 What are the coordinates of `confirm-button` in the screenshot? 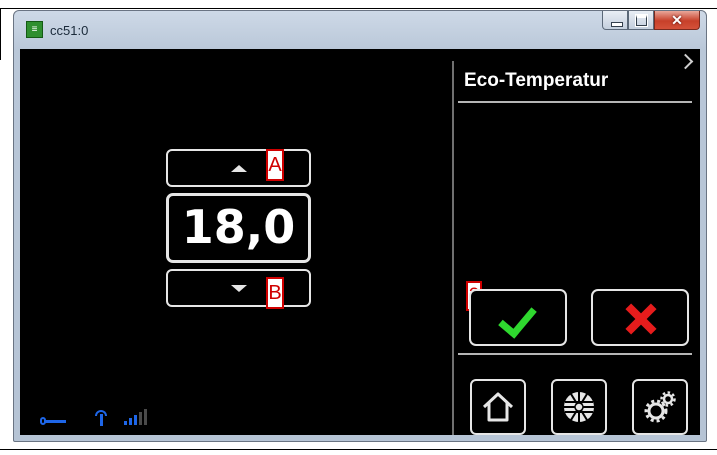 It's located at (518, 317).